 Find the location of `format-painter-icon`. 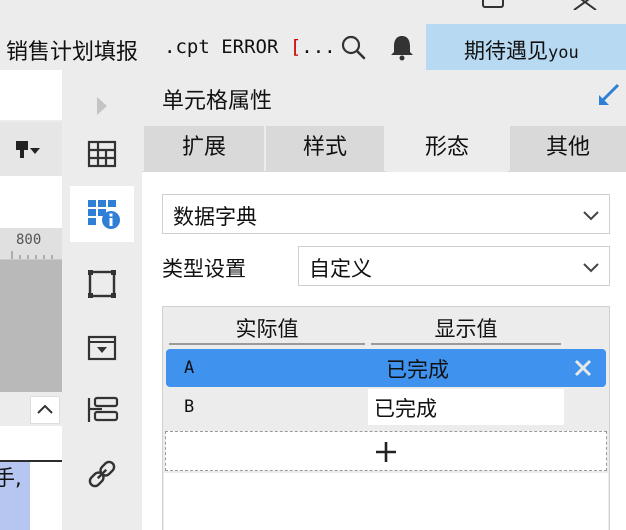

format-painter-icon is located at coordinates (28, 150).